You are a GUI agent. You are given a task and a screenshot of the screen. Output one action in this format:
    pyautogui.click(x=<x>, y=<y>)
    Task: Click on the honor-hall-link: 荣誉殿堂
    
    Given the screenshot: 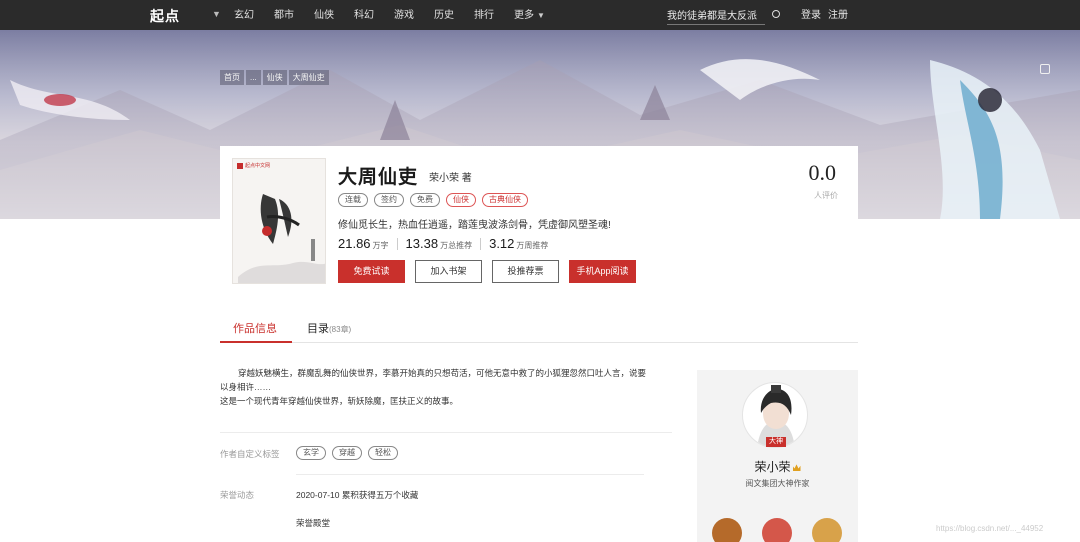 What is the action you would take?
    pyautogui.click(x=313, y=523)
    